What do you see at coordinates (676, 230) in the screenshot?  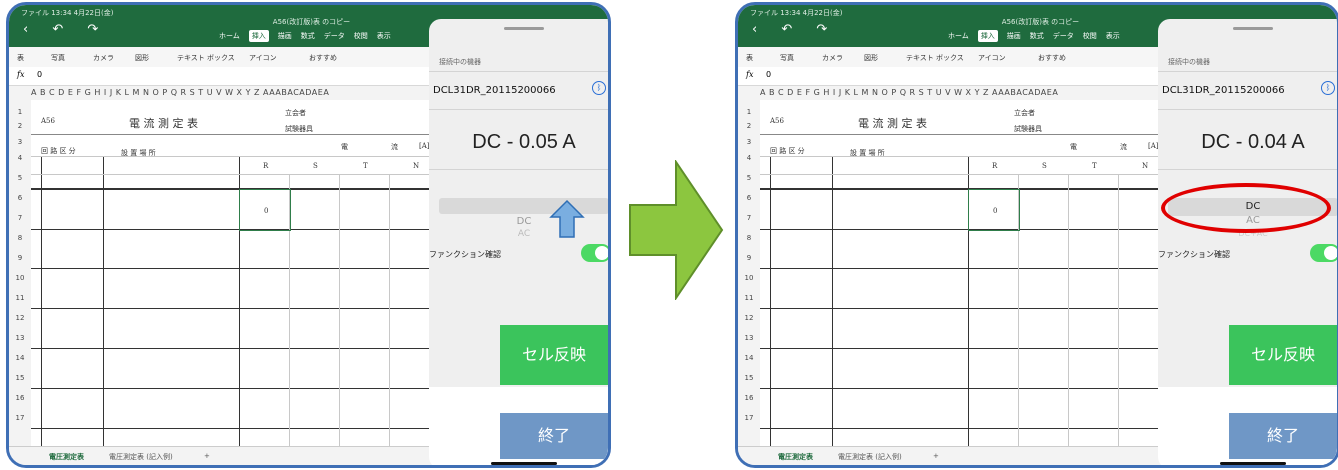 I see `right-arrow-icon` at bounding box center [676, 230].